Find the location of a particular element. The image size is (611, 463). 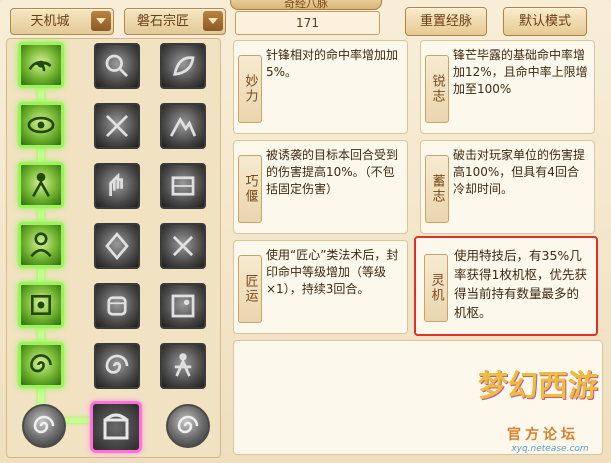

mountain-icon is located at coordinates (183, 126).